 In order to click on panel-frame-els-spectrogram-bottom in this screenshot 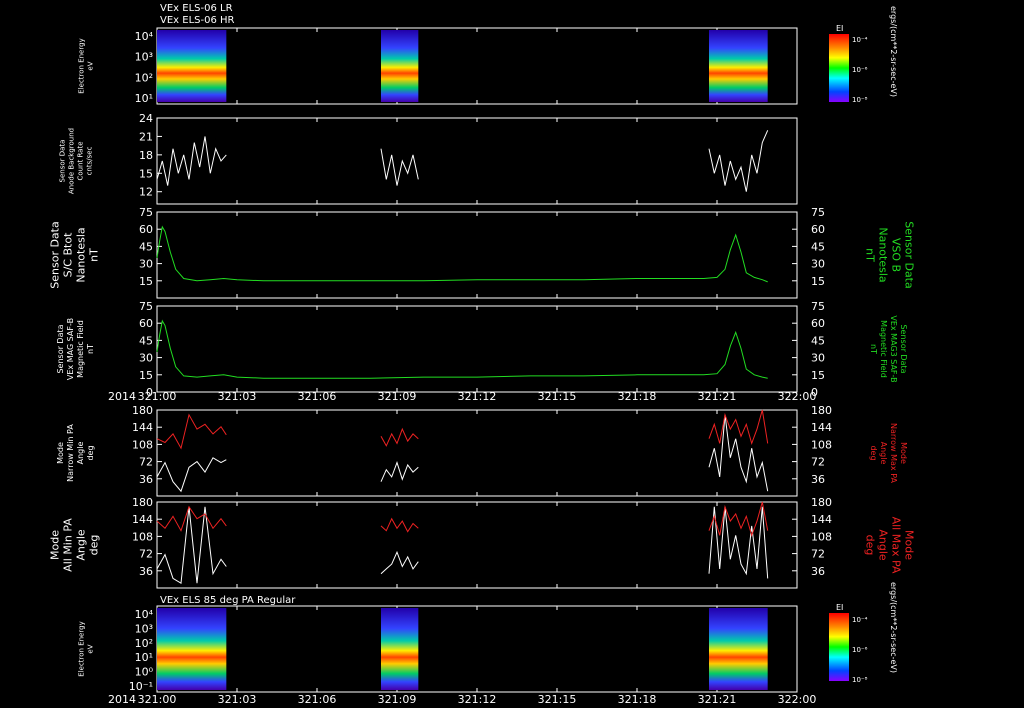, I will do `click(477, 649)`.